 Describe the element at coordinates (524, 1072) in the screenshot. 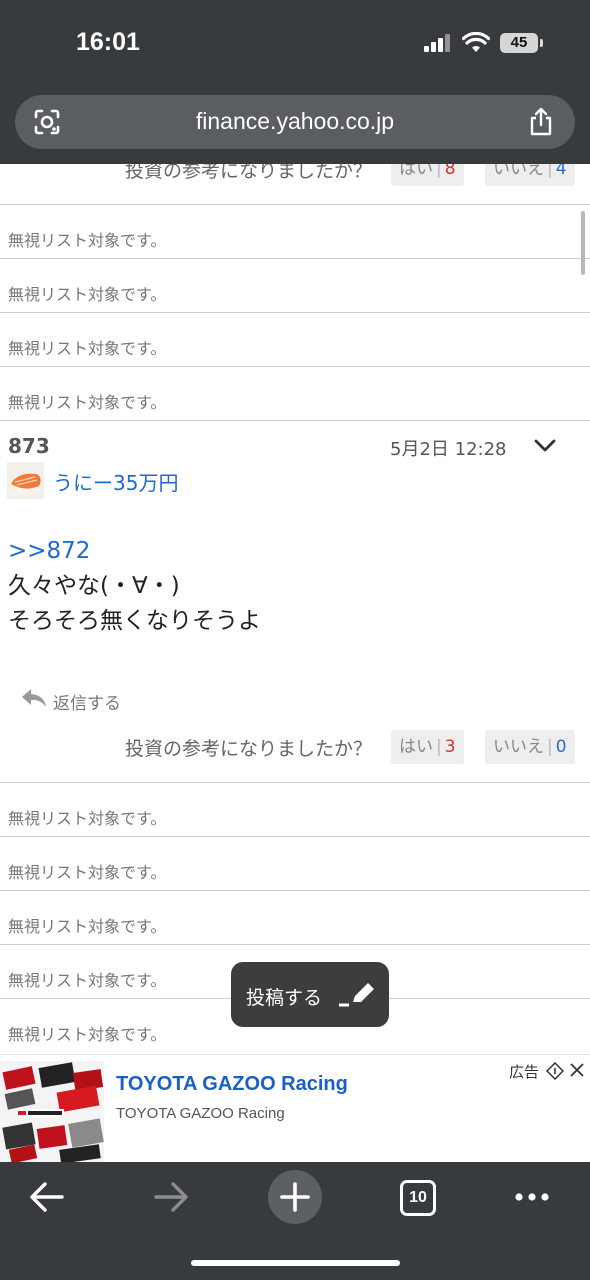

I see `ad-label: 広告` at that location.